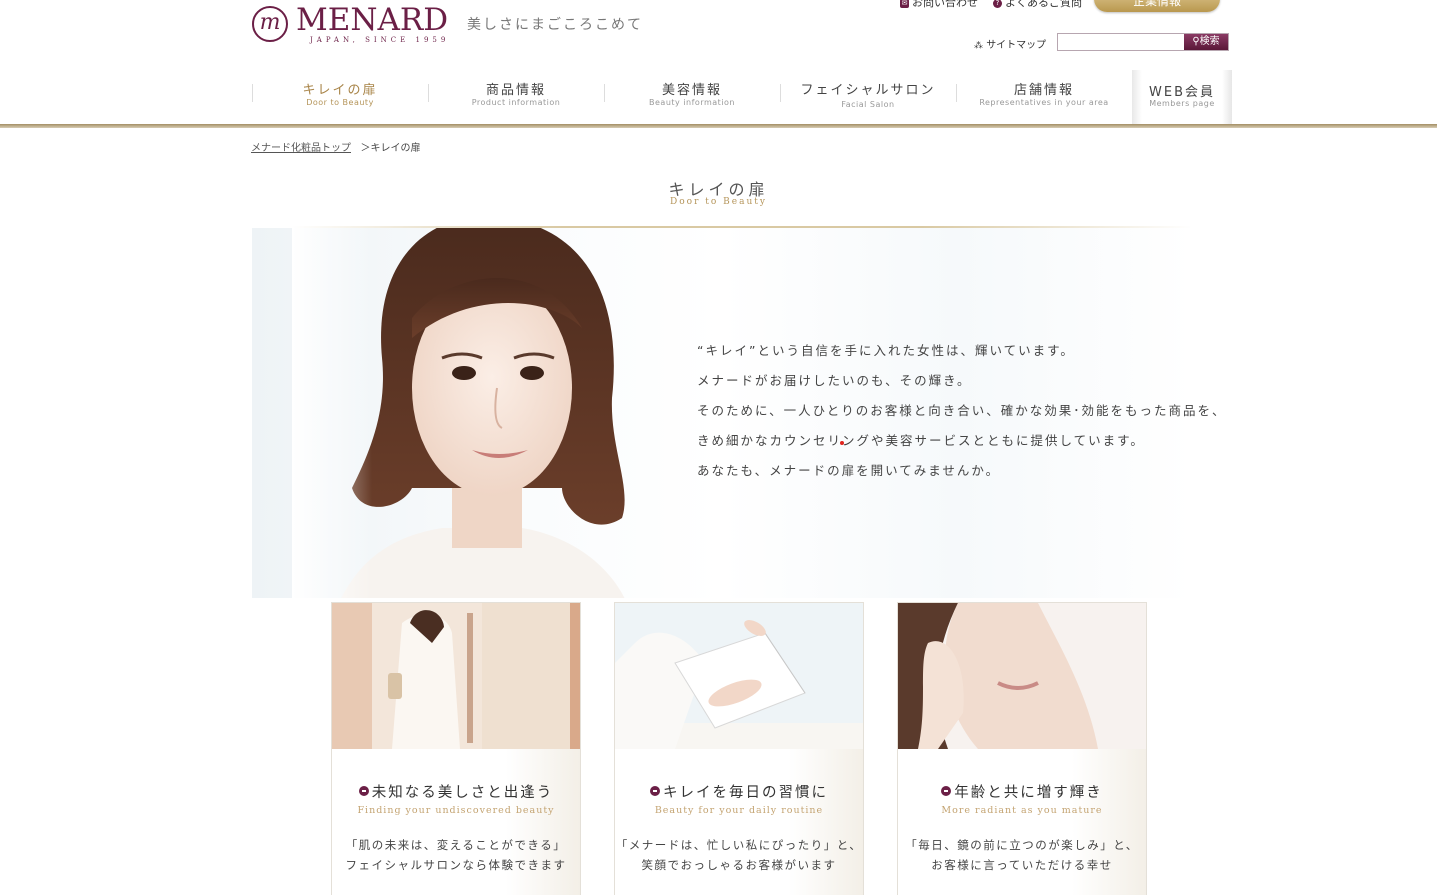  Describe the element at coordinates (692, 97) in the screenshot. I see `nav-beauty-information: 美容情報 Beauty information` at that location.